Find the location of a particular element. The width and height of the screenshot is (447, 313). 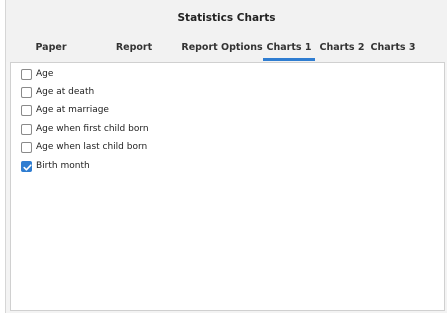

checkbox-age: Age is located at coordinates (37, 74).